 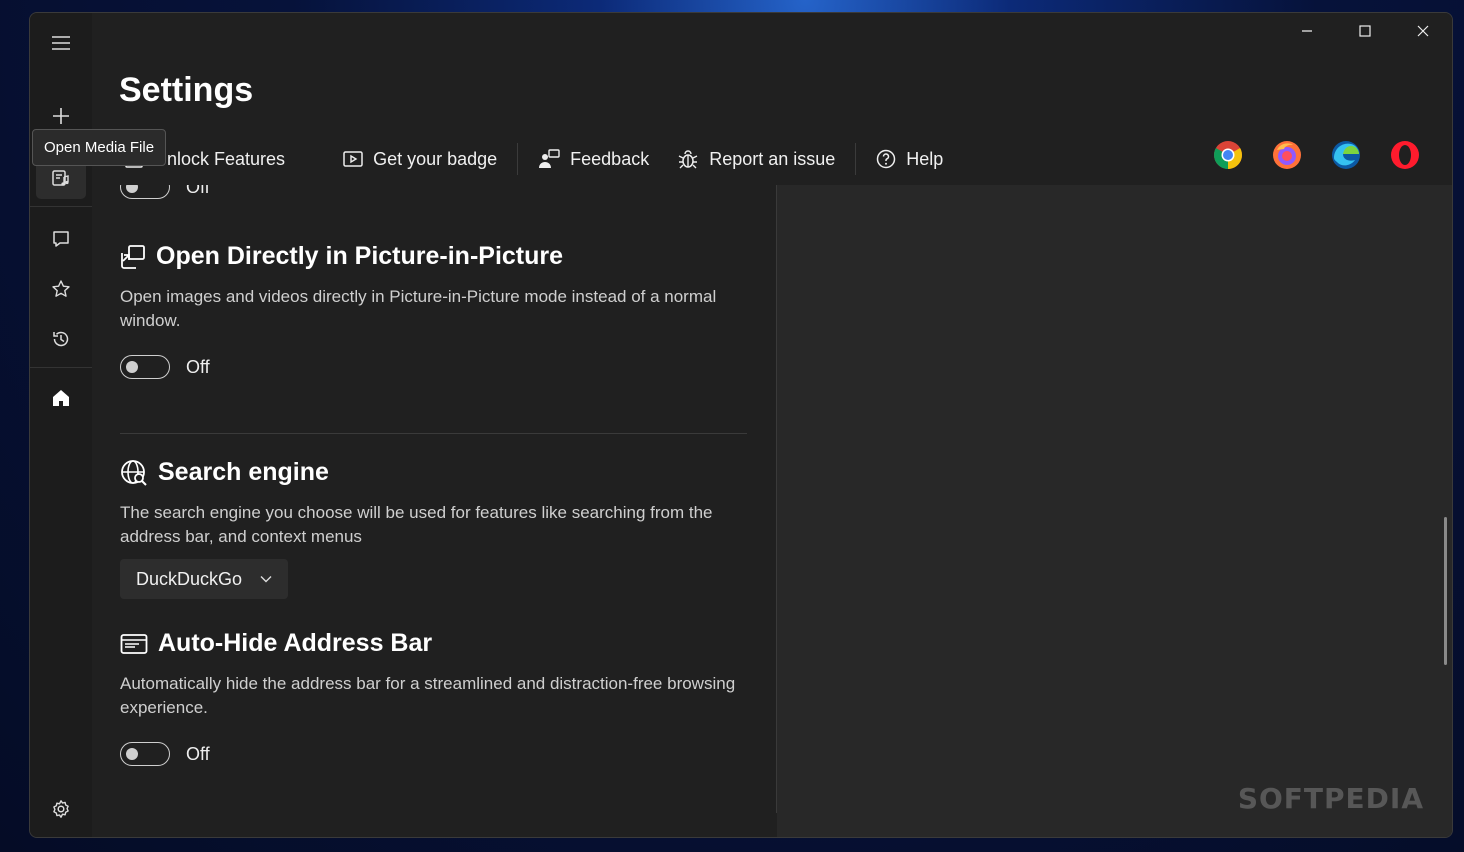 I want to click on history-icon, so click(x=61, y=339).